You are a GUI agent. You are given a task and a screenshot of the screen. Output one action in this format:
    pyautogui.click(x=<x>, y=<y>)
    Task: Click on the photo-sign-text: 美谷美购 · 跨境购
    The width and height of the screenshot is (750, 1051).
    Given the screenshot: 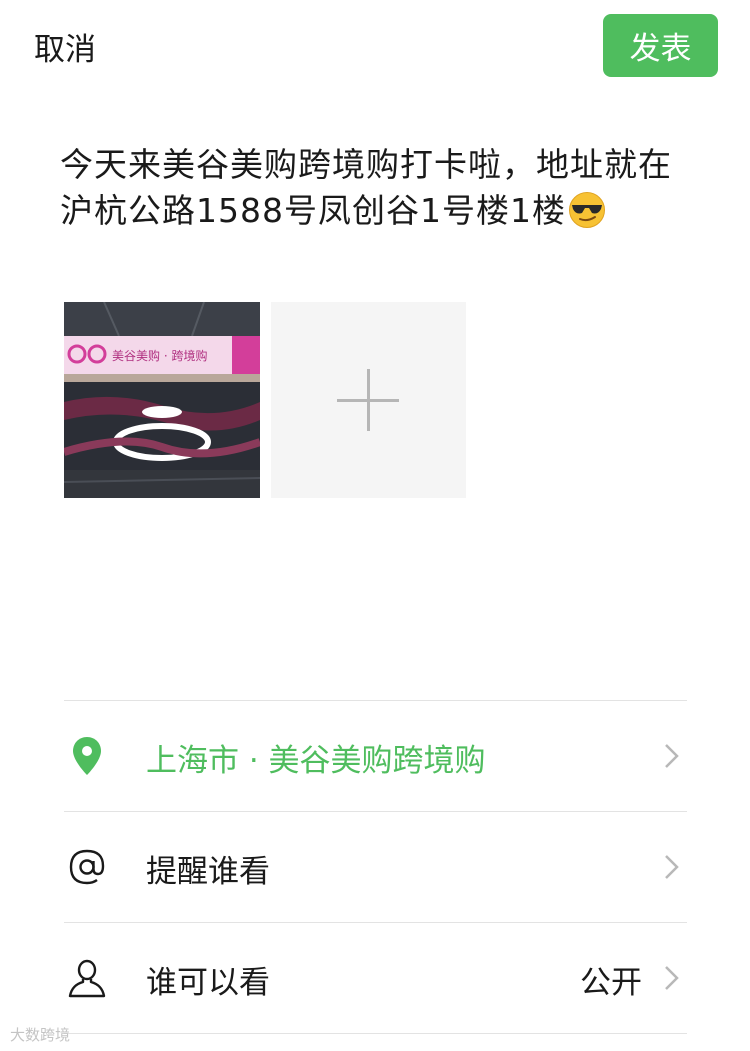 What is the action you would take?
    pyautogui.click(x=159, y=355)
    